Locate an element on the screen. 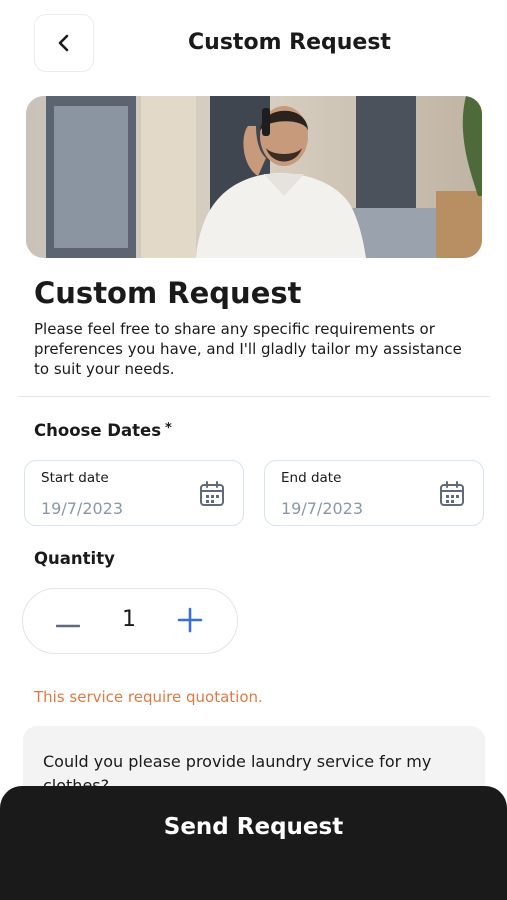 This screenshot has width=507, height=900. send-request-button: Send Request is located at coordinates (253, 843).